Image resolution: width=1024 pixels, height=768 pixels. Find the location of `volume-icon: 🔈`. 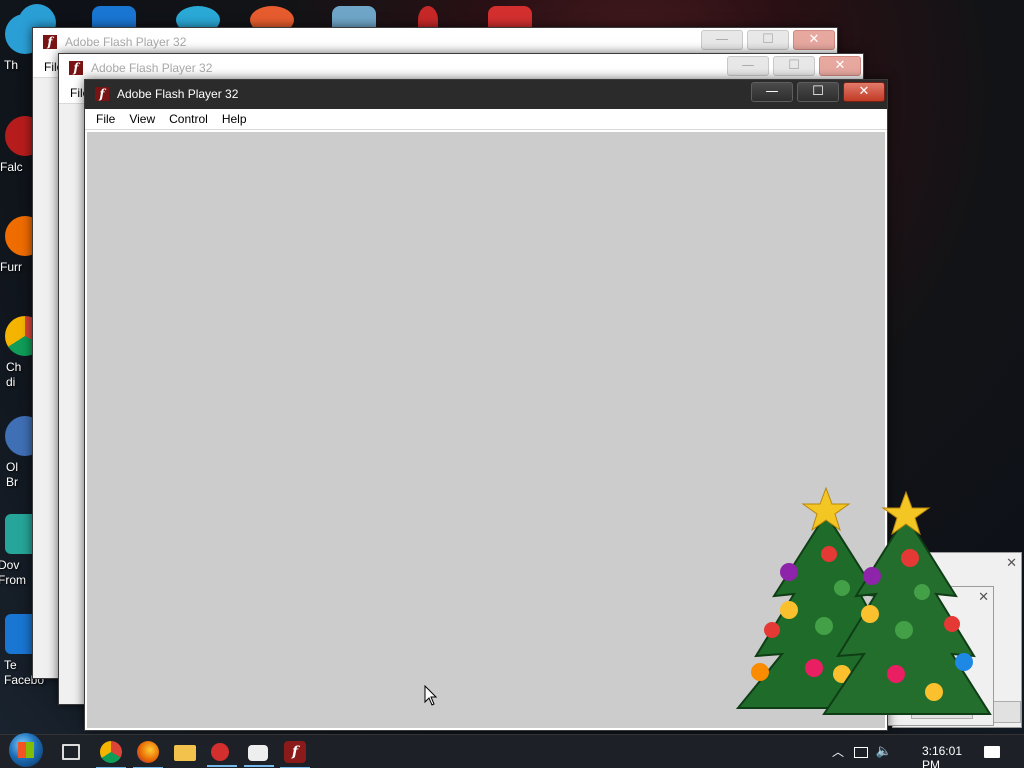

volume-icon: 🔈 is located at coordinates (884, 751).